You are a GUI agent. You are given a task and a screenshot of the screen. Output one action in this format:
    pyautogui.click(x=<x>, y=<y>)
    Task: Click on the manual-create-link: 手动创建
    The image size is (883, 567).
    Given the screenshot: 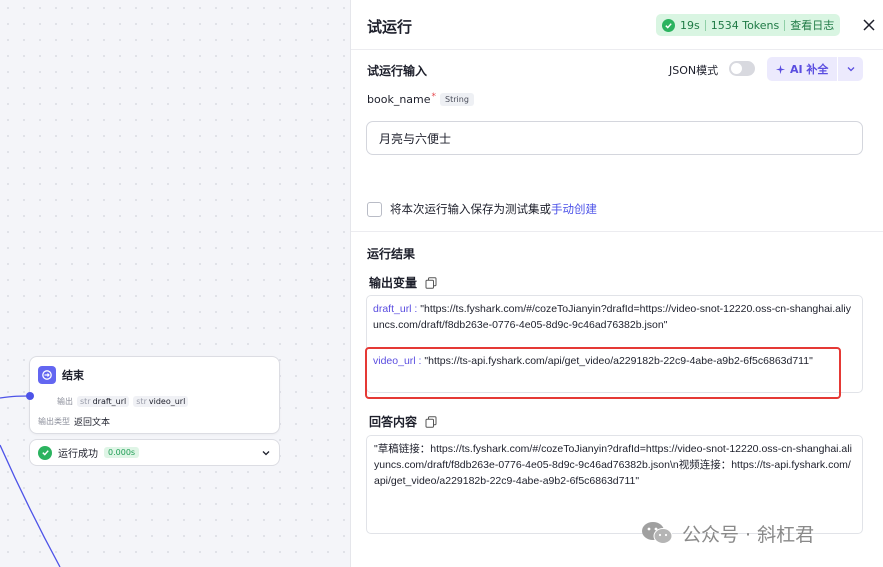 What is the action you would take?
    pyautogui.click(x=574, y=209)
    